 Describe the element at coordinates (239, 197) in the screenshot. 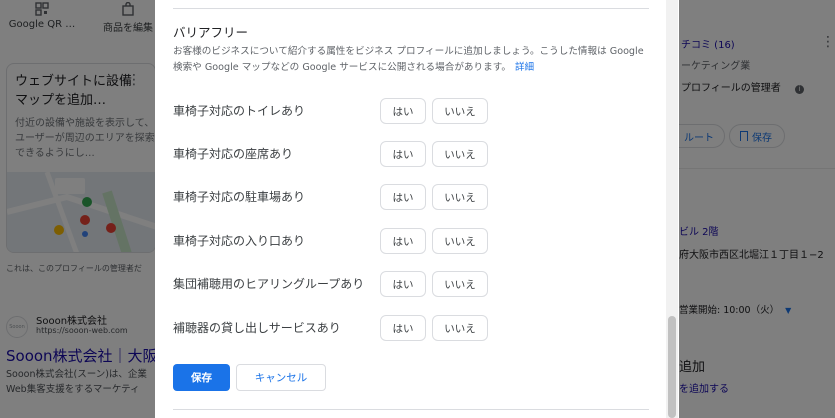

I see `attribute-label: 車椅子対応の駐車場あり` at that location.